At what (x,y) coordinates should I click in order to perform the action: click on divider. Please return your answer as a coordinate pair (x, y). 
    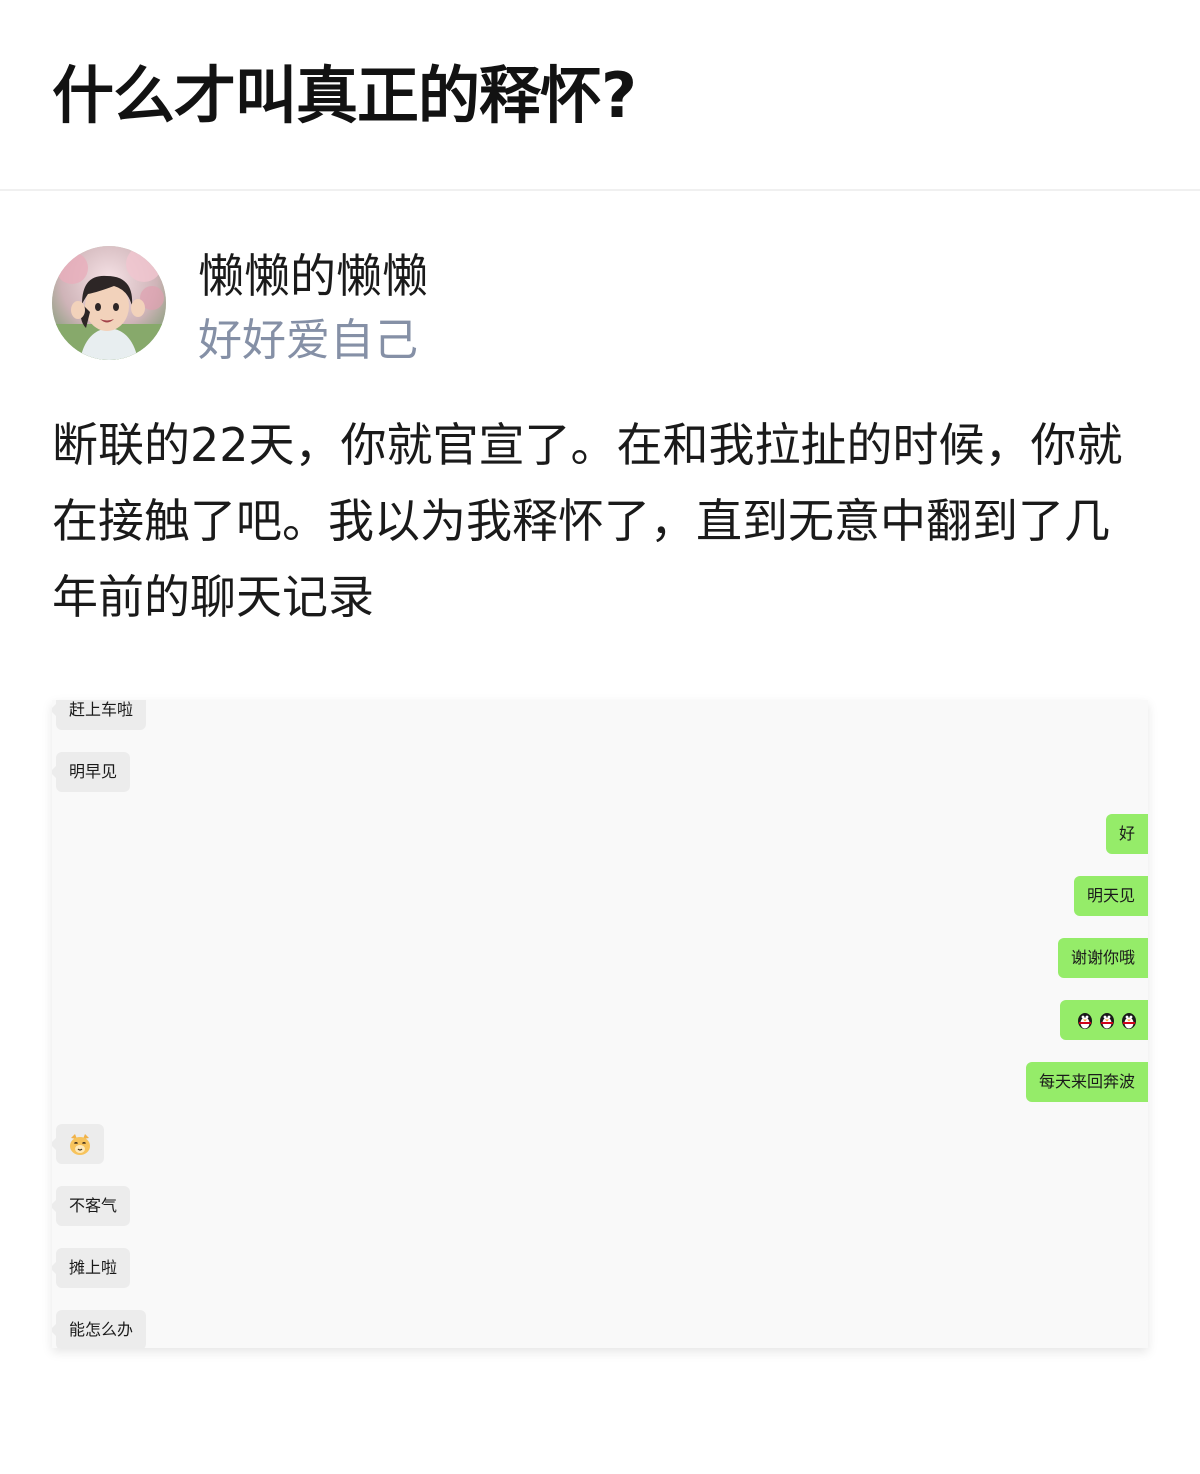
    Looking at the image, I should click on (600, 190).